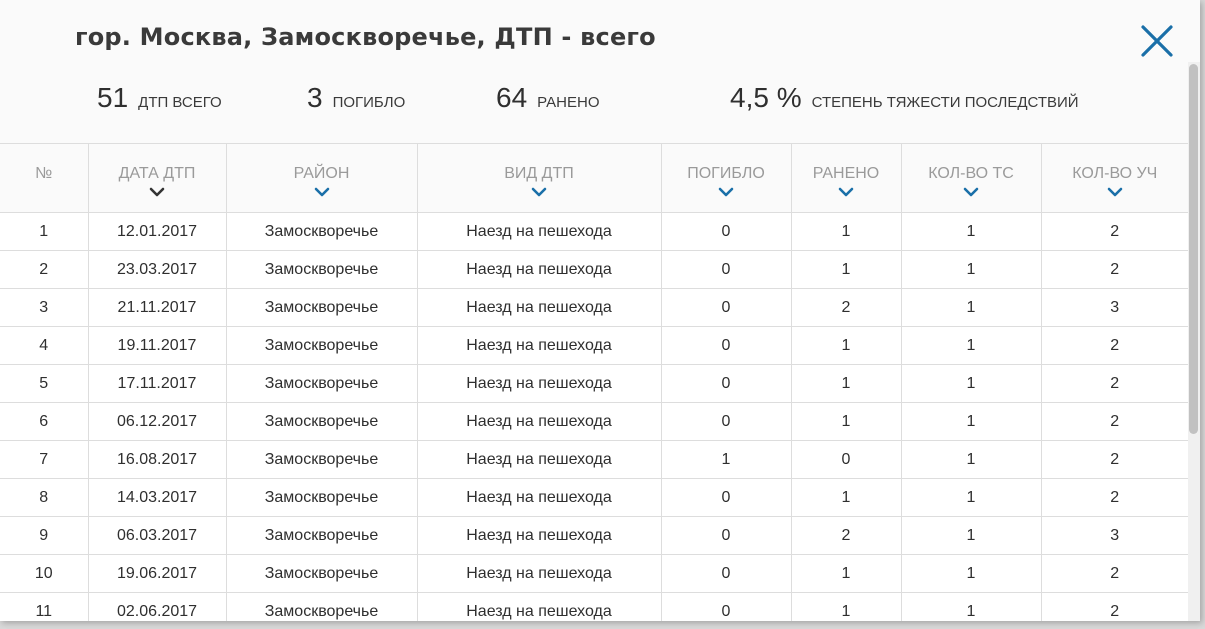 The width and height of the screenshot is (1205, 629). I want to click on column-header-injured: Ранено, so click(846, 178).